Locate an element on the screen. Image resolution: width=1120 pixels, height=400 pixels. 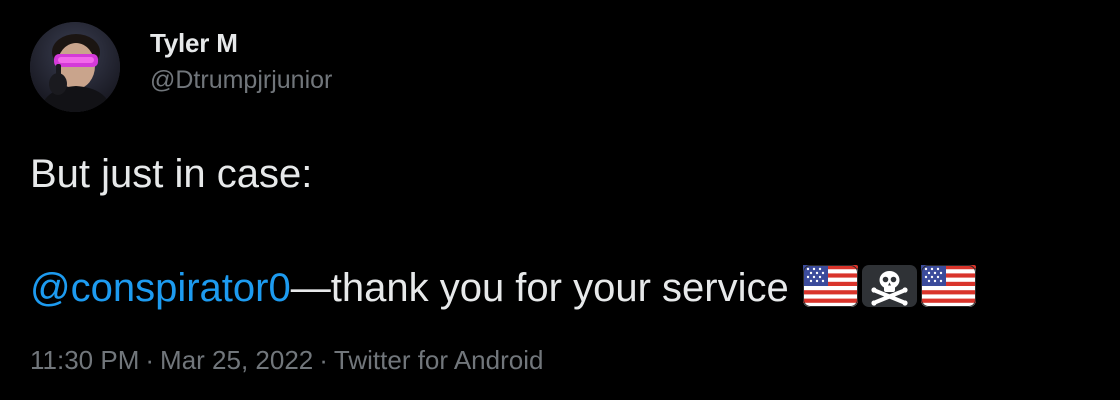
user-handle: @Dtrumpjrjunior is located at coordinates (241, 80).